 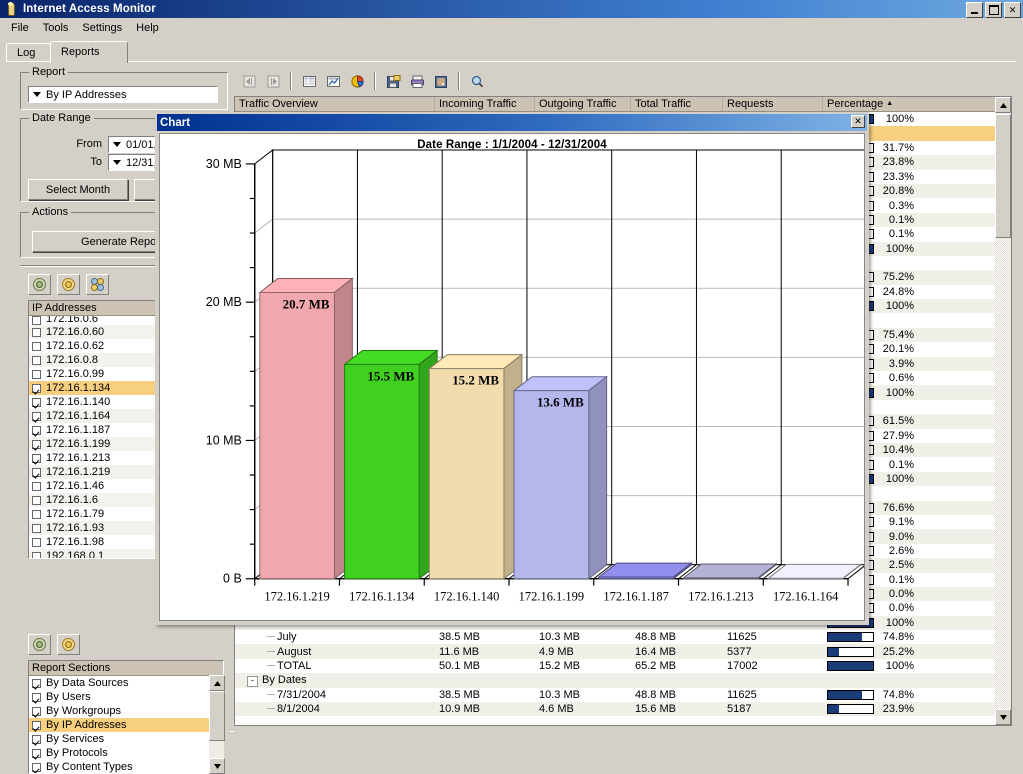 What do you see at coordinates (441, 81) in the screenshot?
I see `export-file-icon` at bounding box center [441, 81].